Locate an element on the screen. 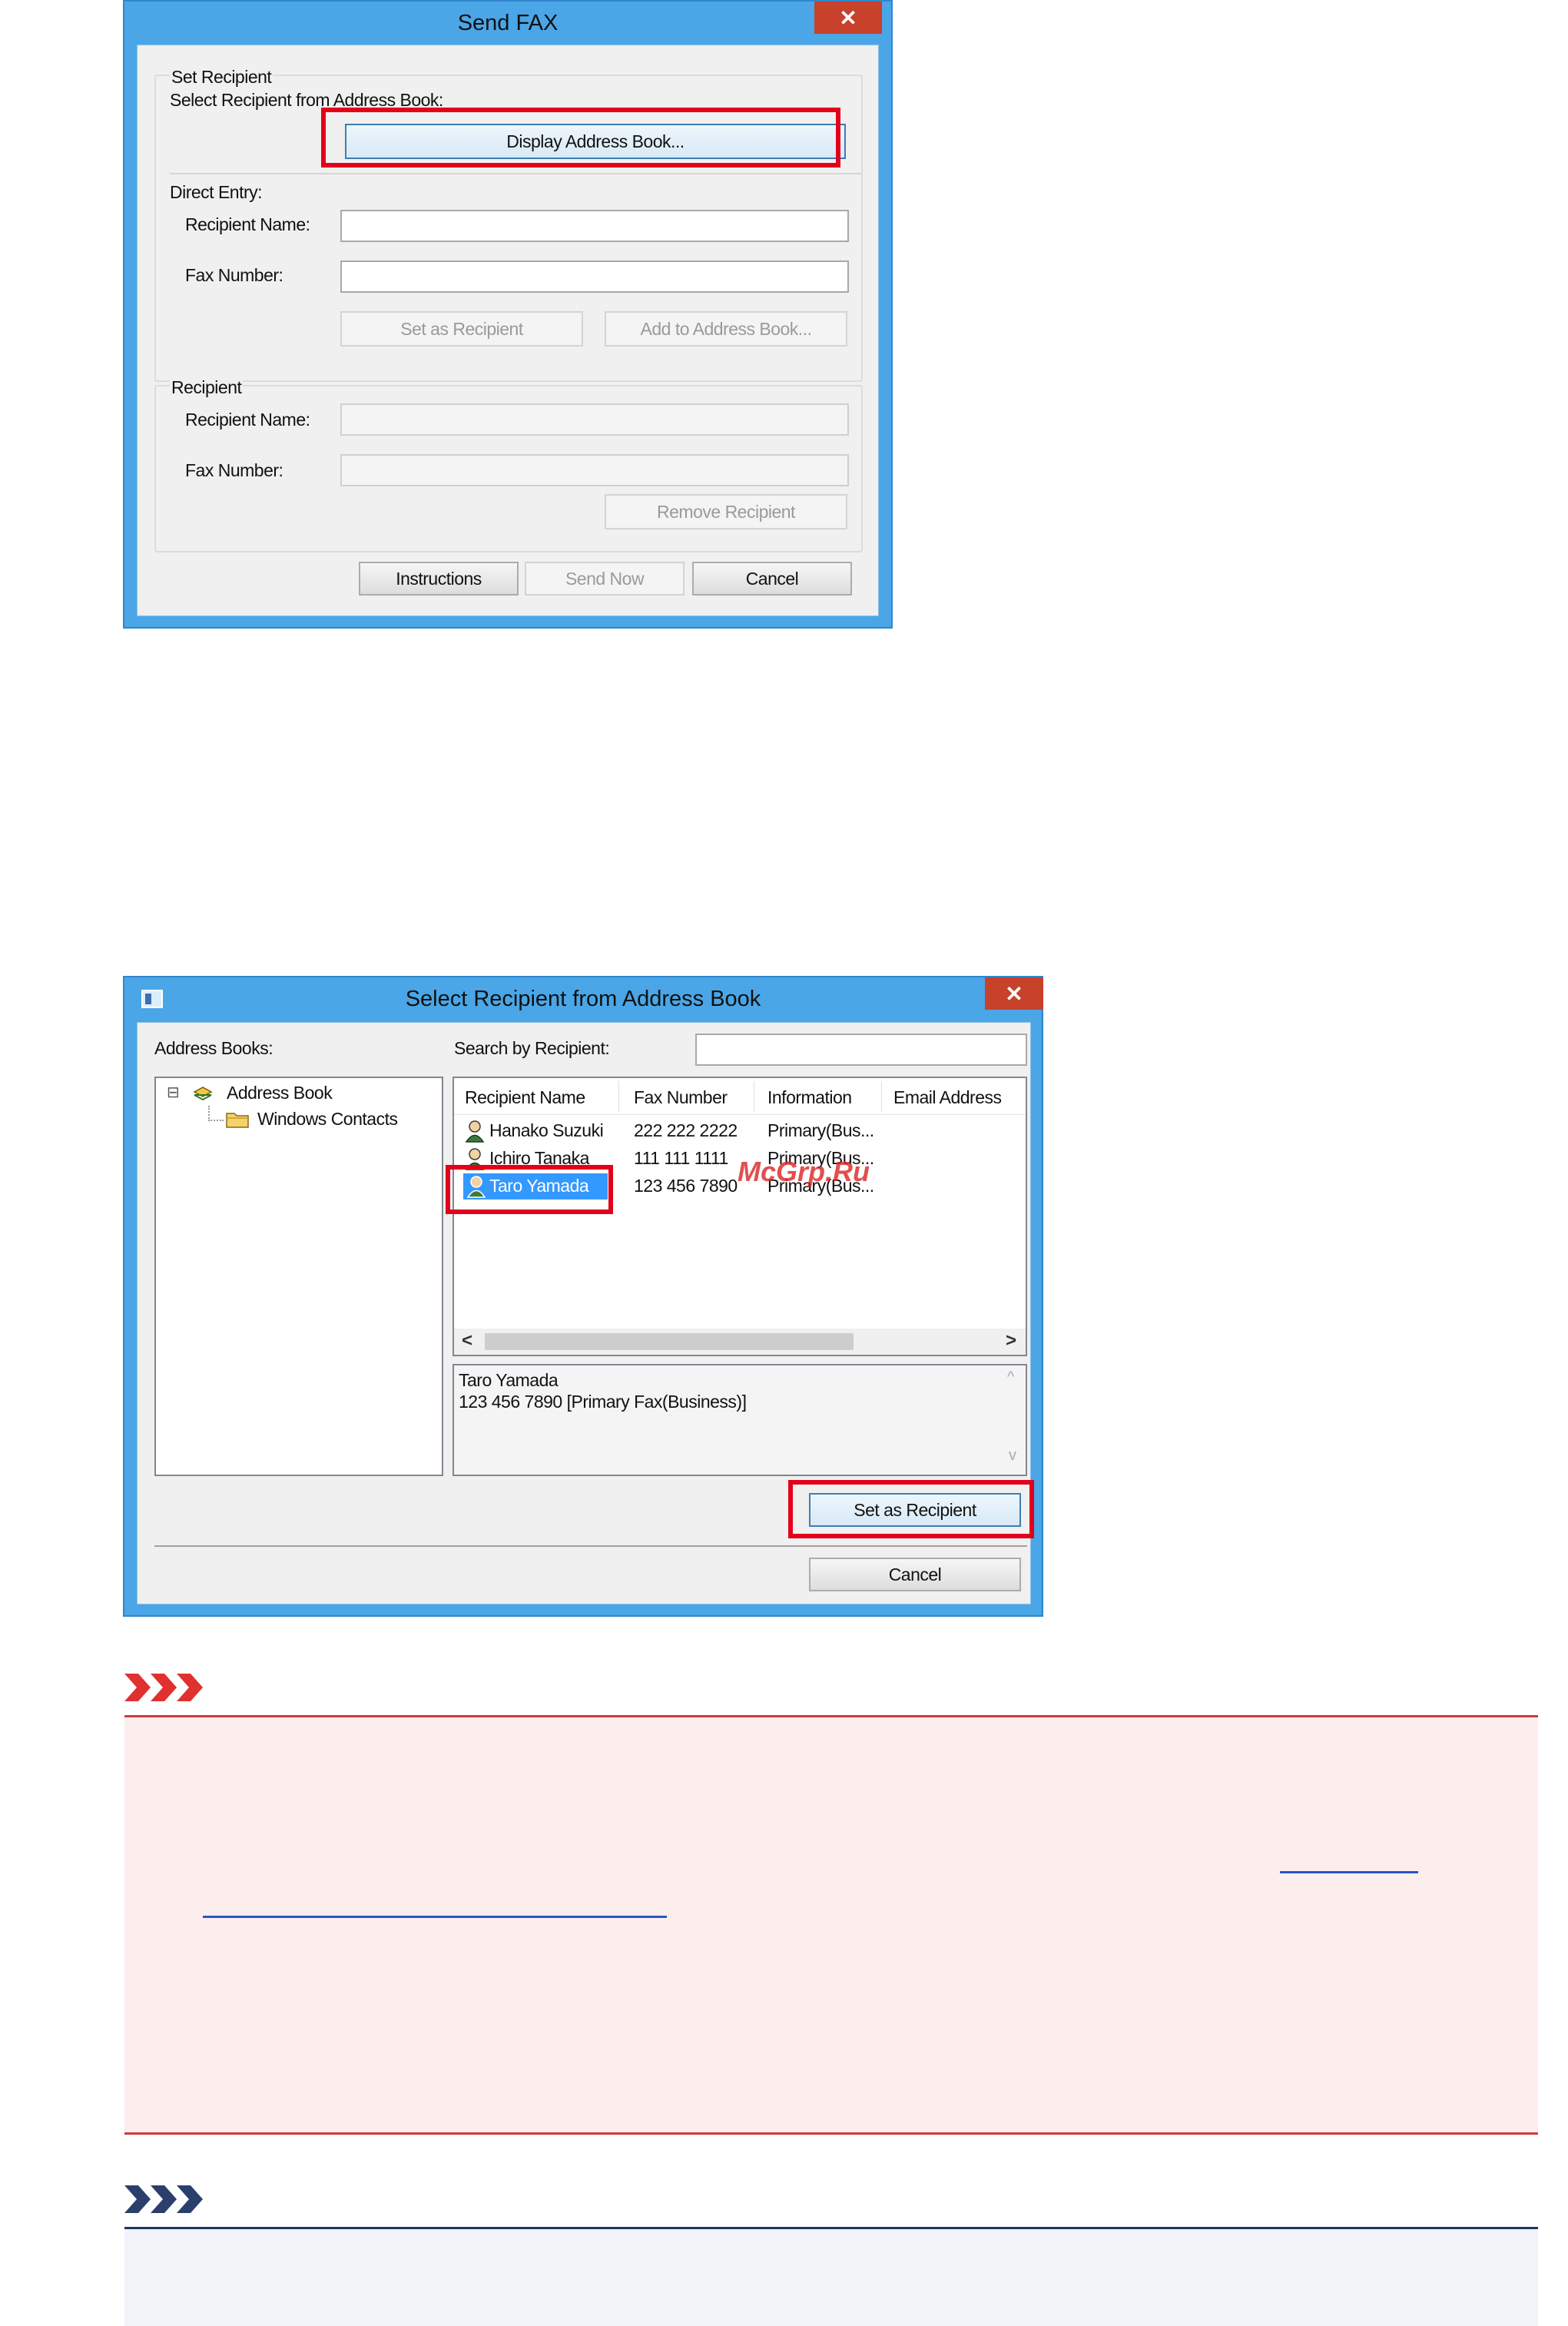  cell-recipient-name: Hanako Suzuki is located at coordinates (546, 1130).